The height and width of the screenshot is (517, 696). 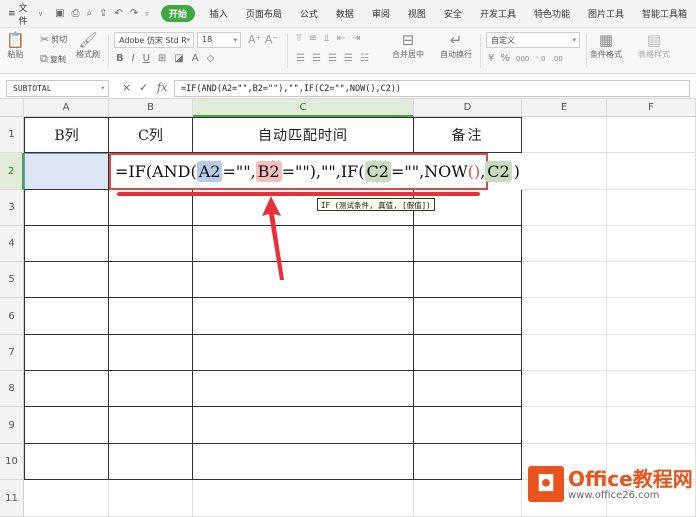 What do you see at coordinates (468, 462) in the screenshot?
I see `cell-d10` at bounding box center [468, 462].